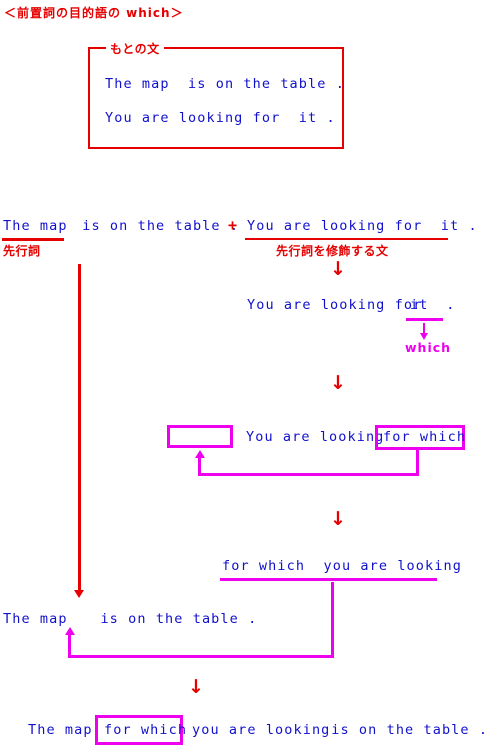 The image size is (500, 750). Describe the element at coordinates (70, 631) in the screenshot. I see `insert-loop-arrowhead` at that location.